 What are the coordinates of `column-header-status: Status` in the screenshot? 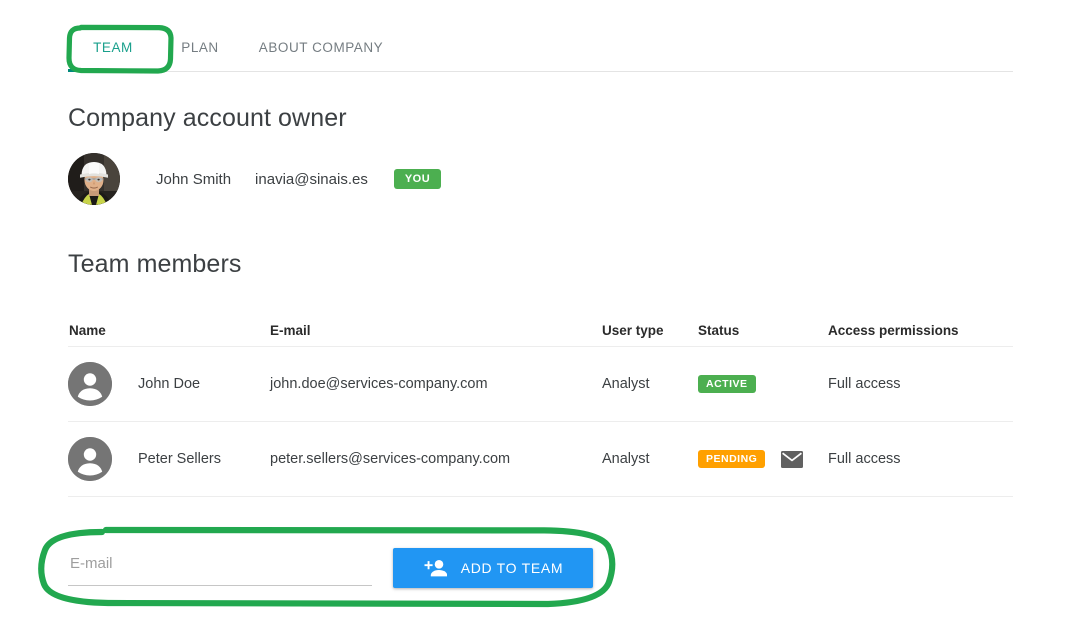 It's located at (719, 330).